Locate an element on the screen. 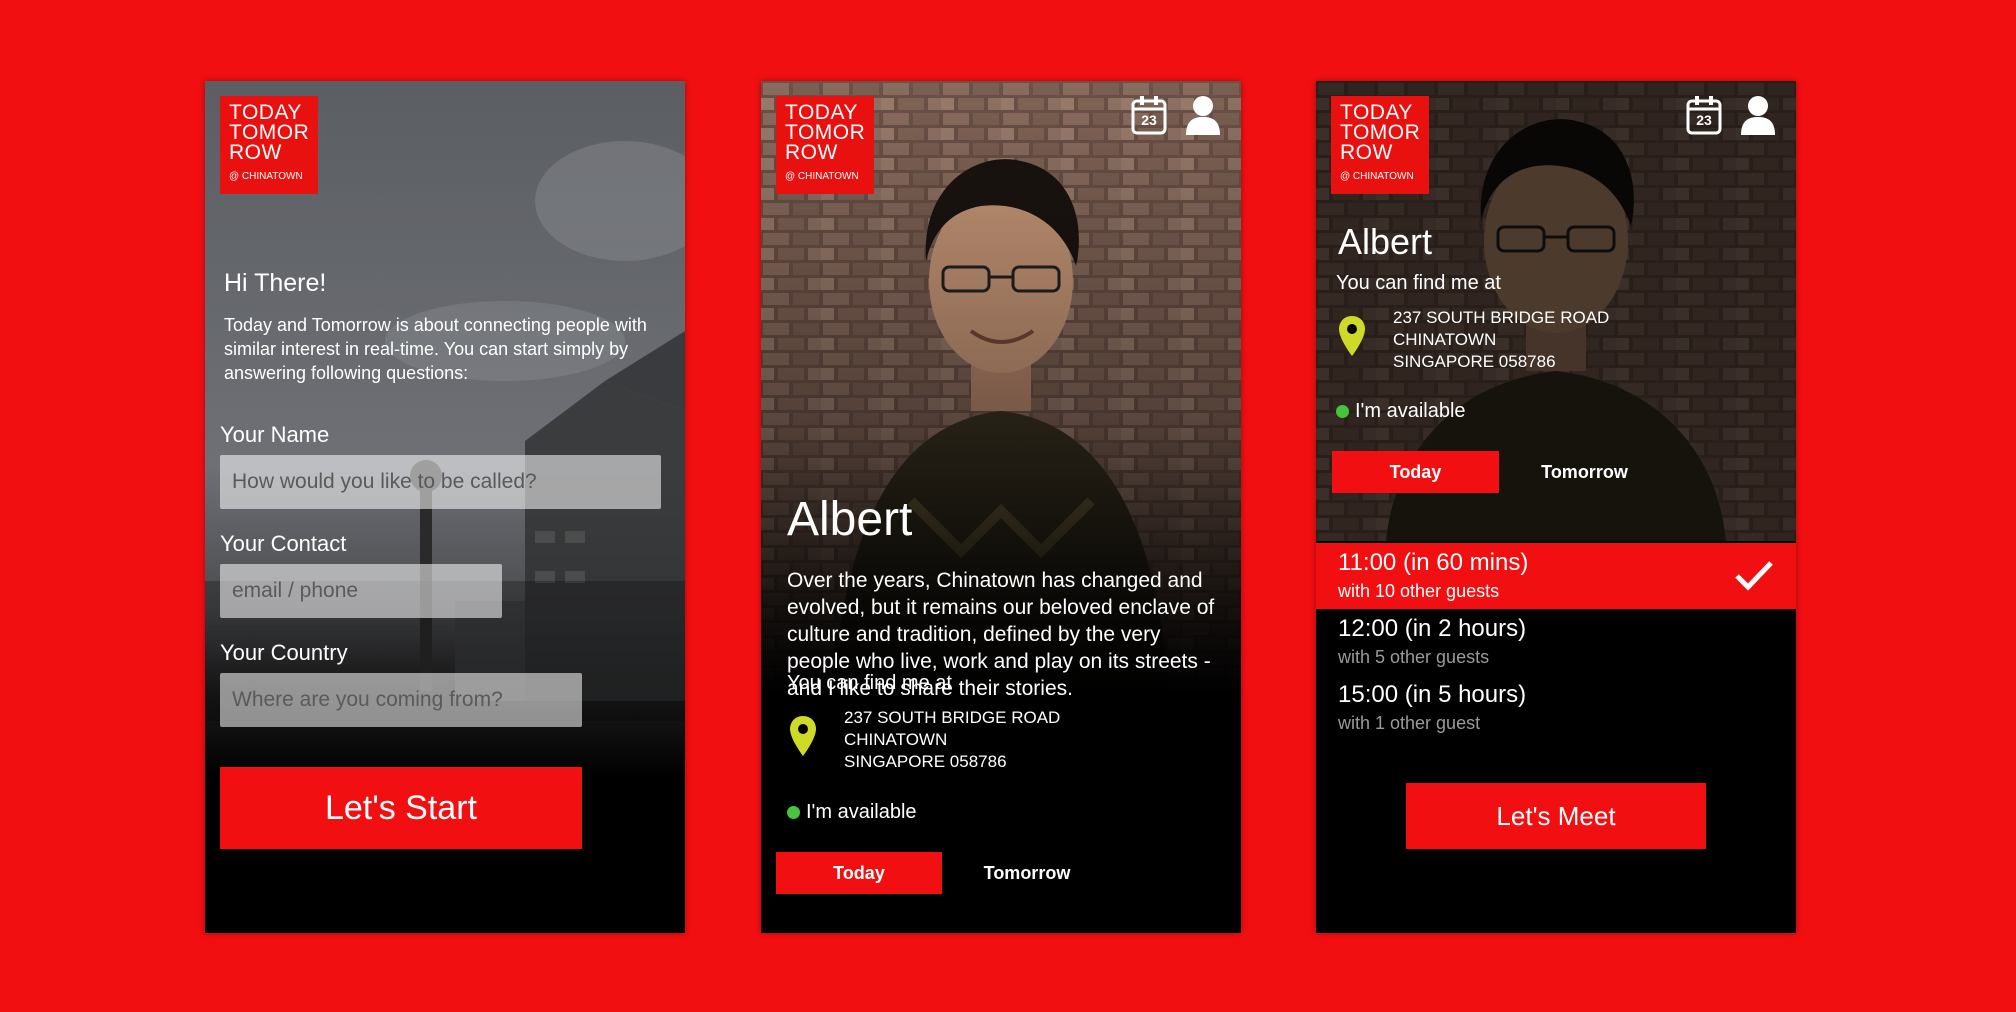  contact-label: Your Contact is located at coordinates (283, 543).